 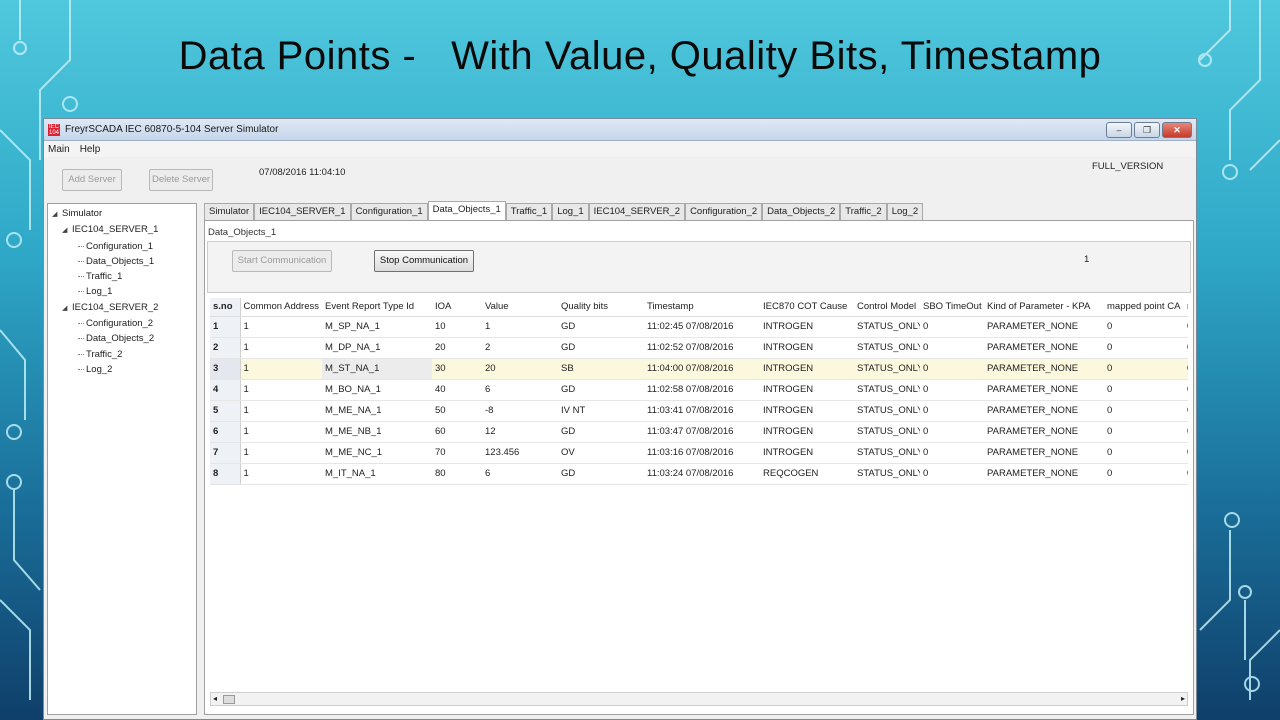 What do you see at coordinates (457, 348) in the screenshot?
I see `table-cell: 20` at bounding box center [457, 348].